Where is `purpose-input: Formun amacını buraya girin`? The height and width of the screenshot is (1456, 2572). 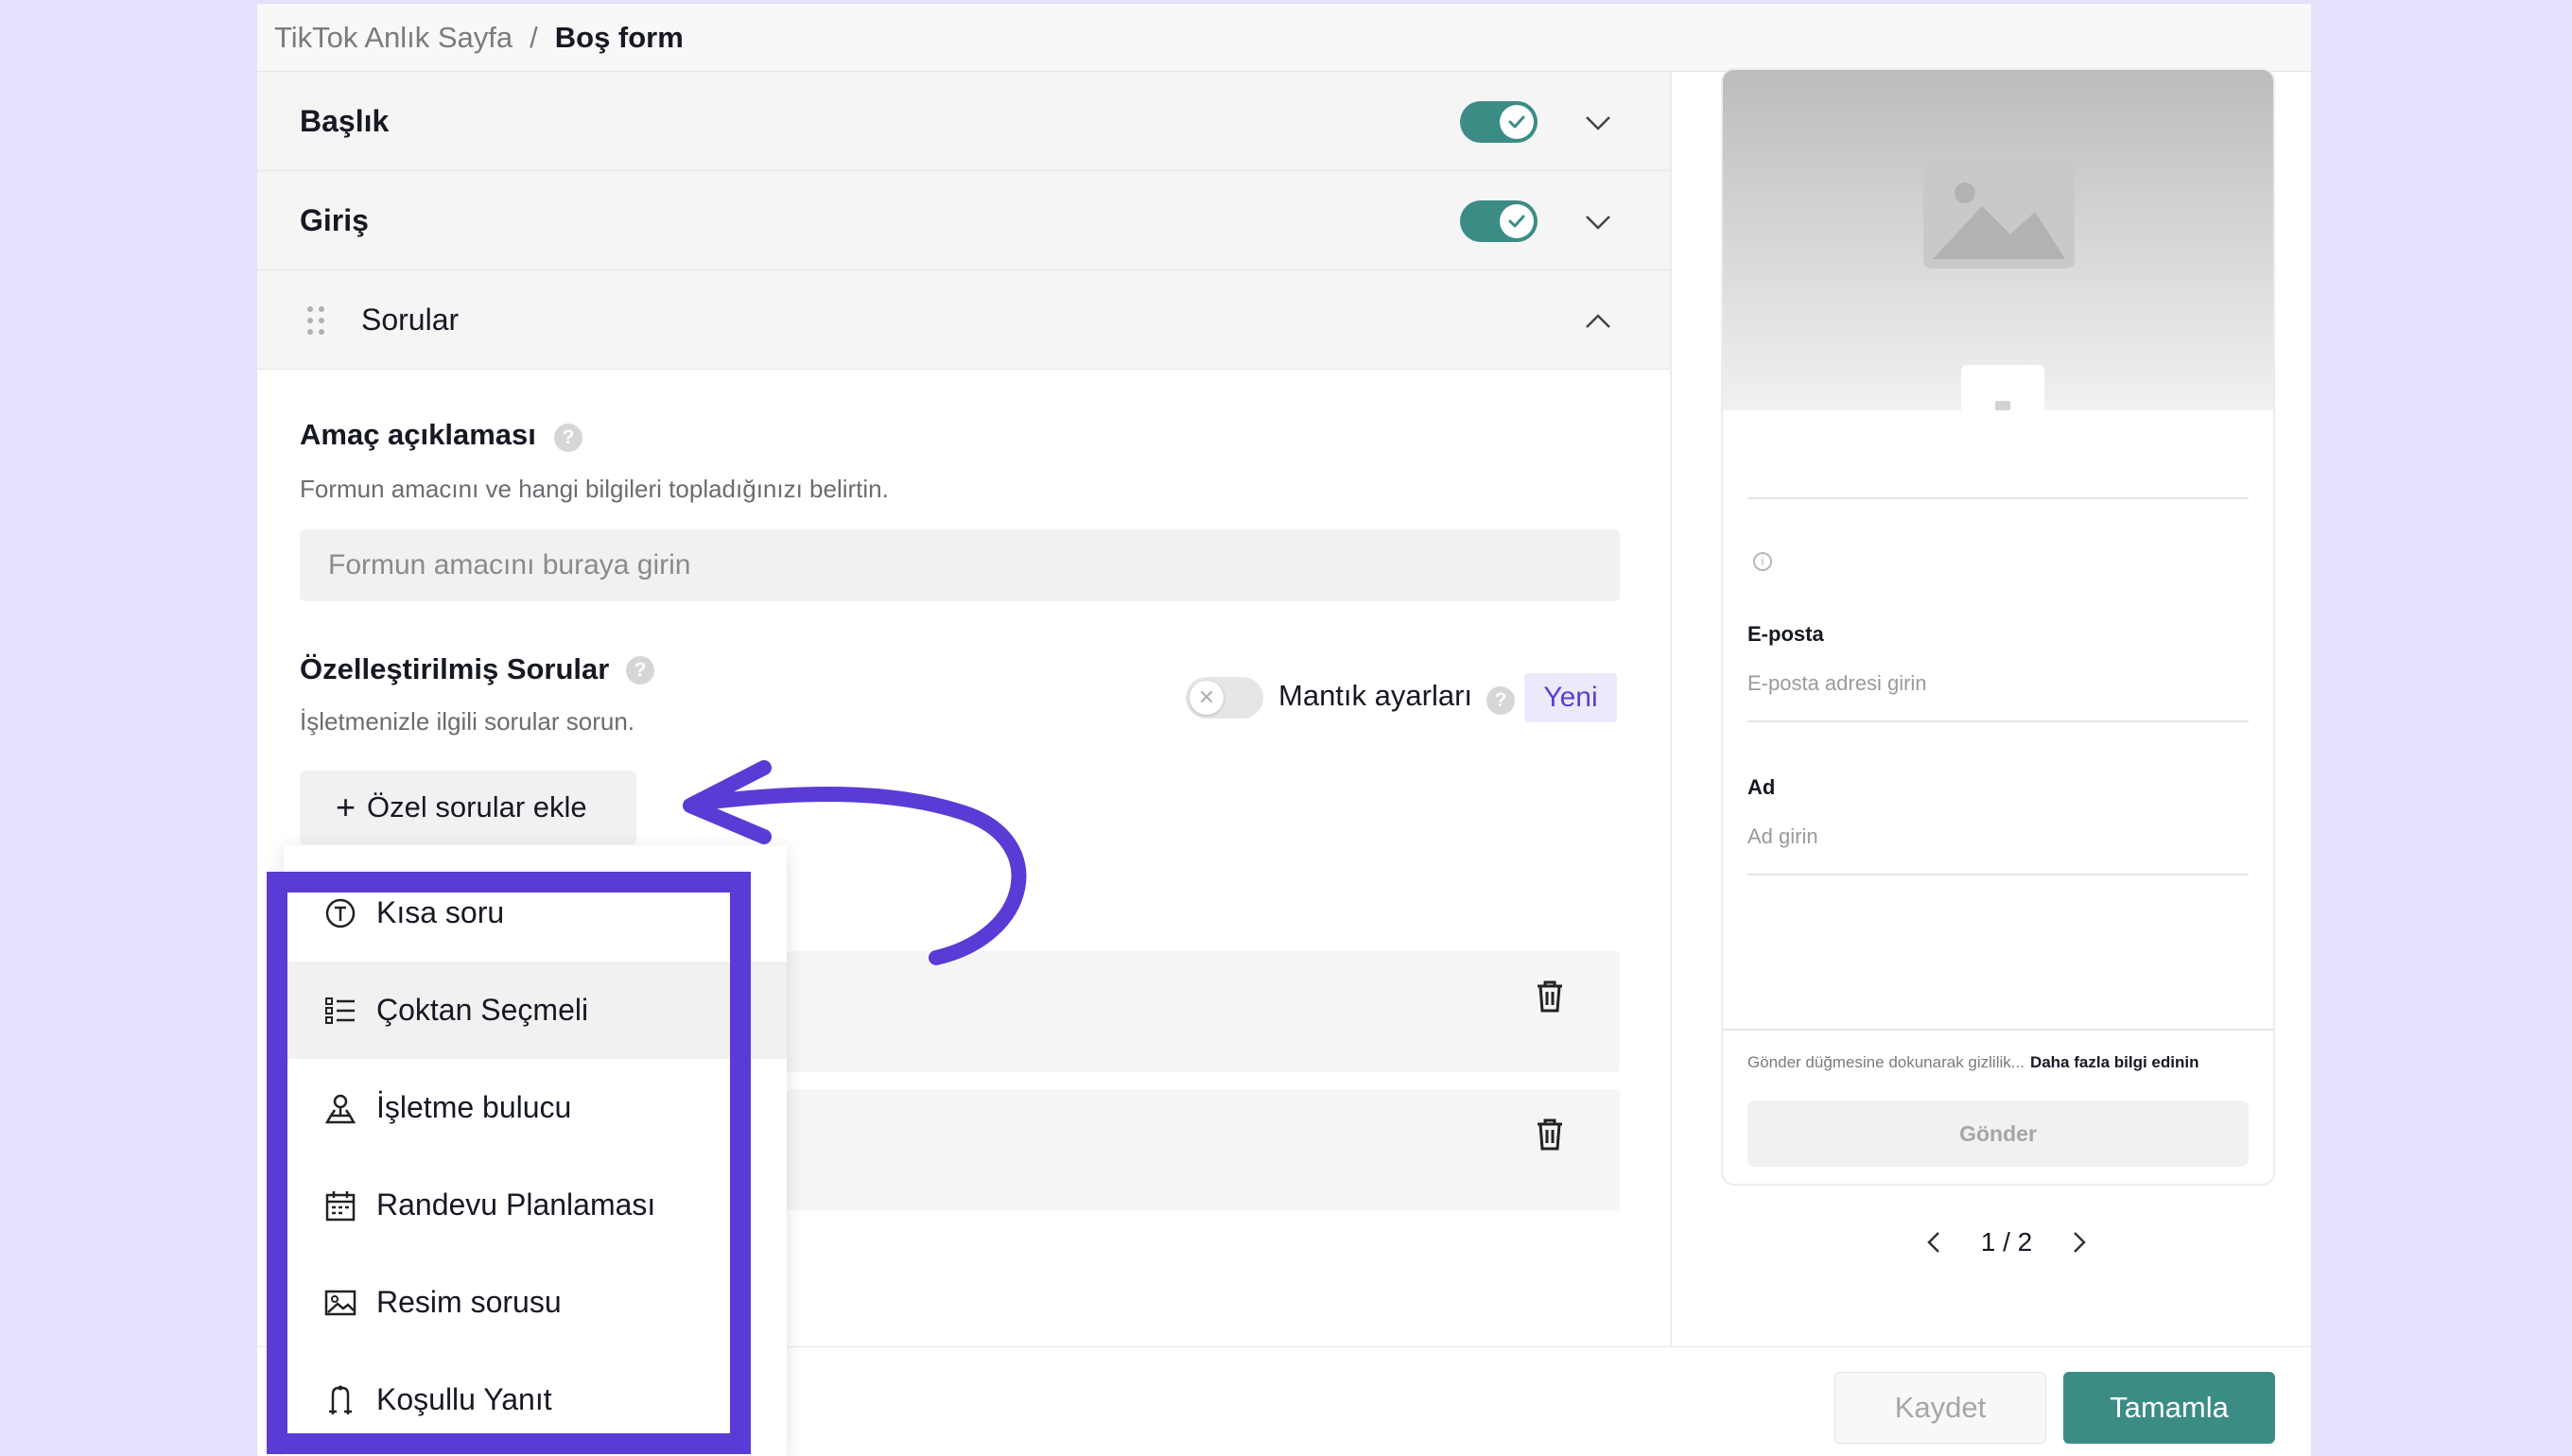
purpose-input: Formun amacını buraya girin is located at coordinates (960, 565).